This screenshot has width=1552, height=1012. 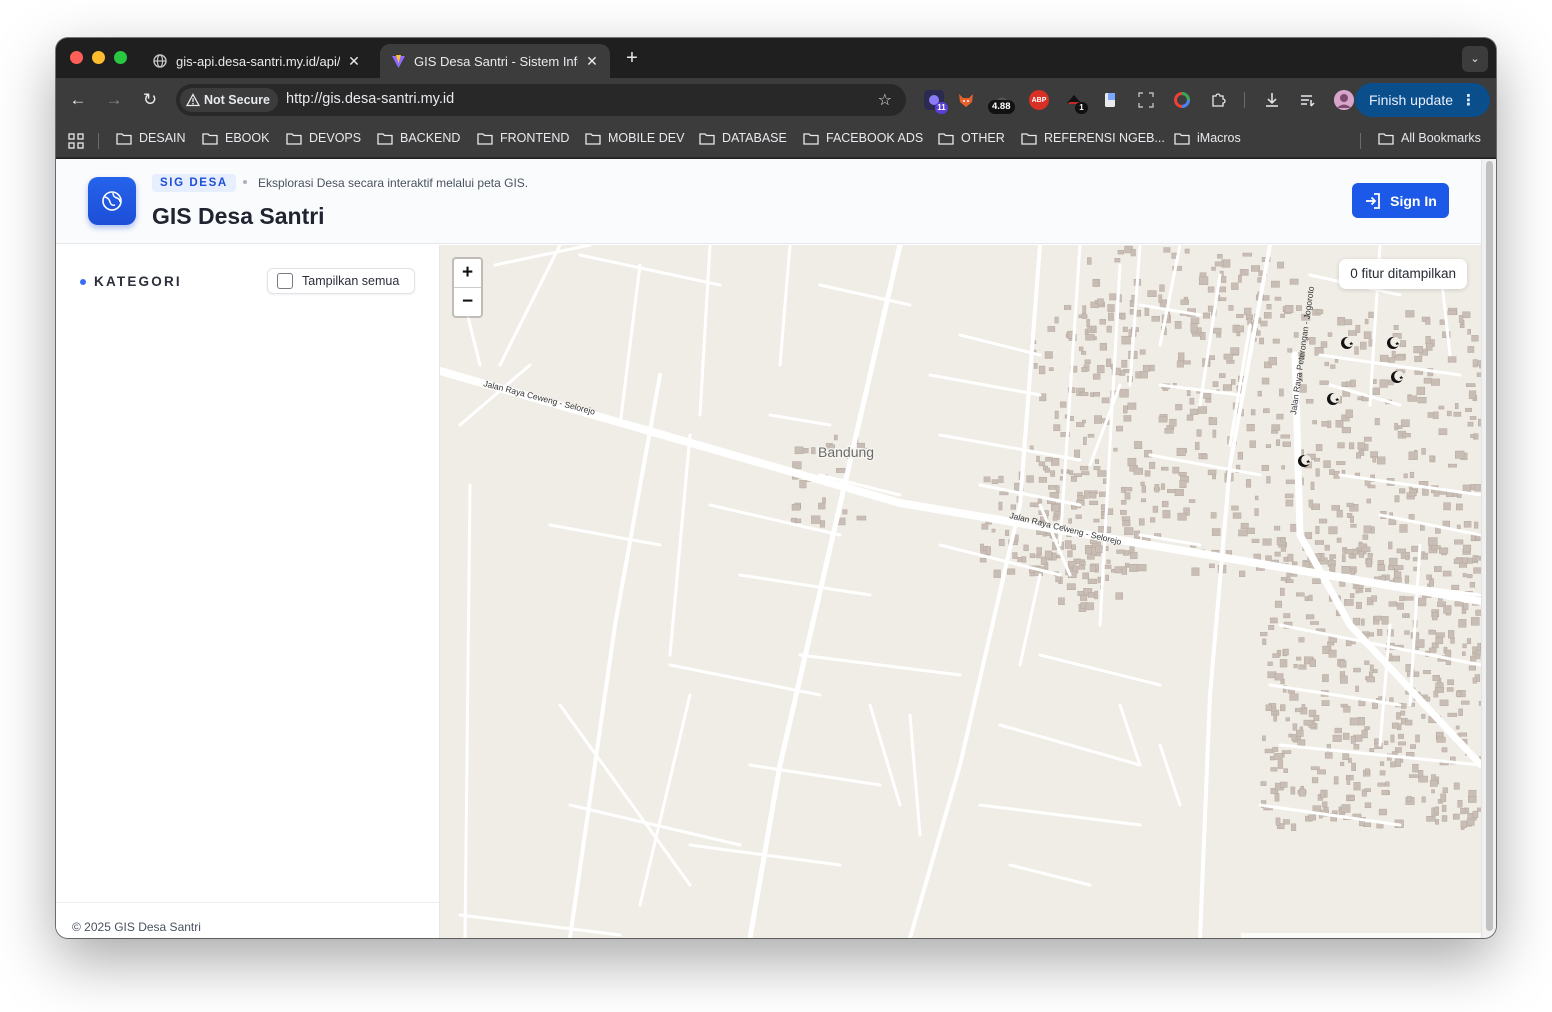 What do you see at coordinates (1110, 100) in the screenshot?
I see `extension-doc-icon` at bounding box center [1110, 100].